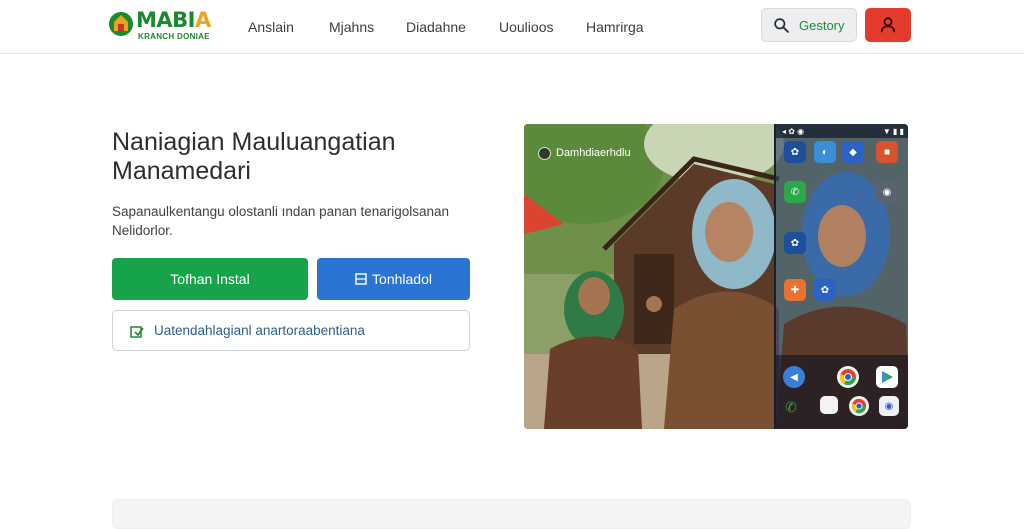 This screenshot has width=1024, height=529. Describe the element at coordinates (795, 152) in the screenshot. I see `app-icon-1: ✿` at that location.